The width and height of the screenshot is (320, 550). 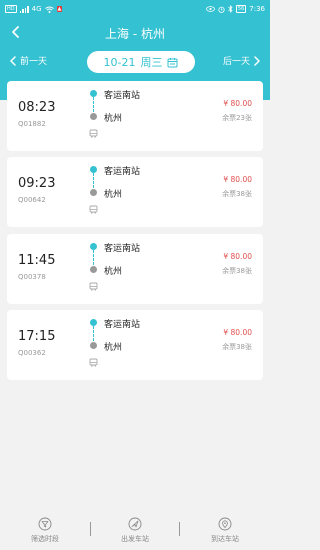 I want to click on departure-time: 09:23, so click(x=37, y=183).